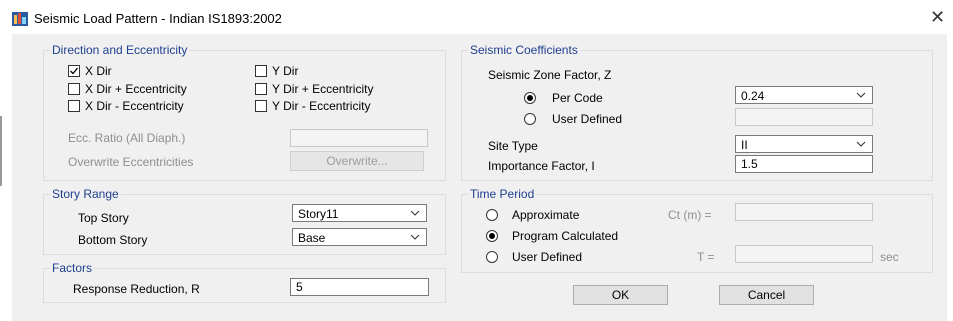 The image size is (953, 321). Describe the element at coordinates (359, 138) in the screenshot. I see `ecc-ratio-input` at that location.